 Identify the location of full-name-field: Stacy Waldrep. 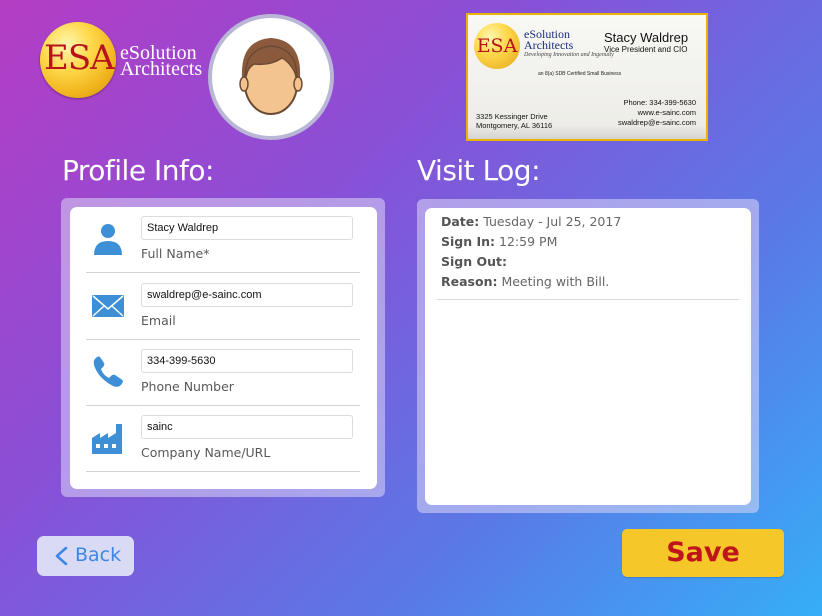
(247, 228).